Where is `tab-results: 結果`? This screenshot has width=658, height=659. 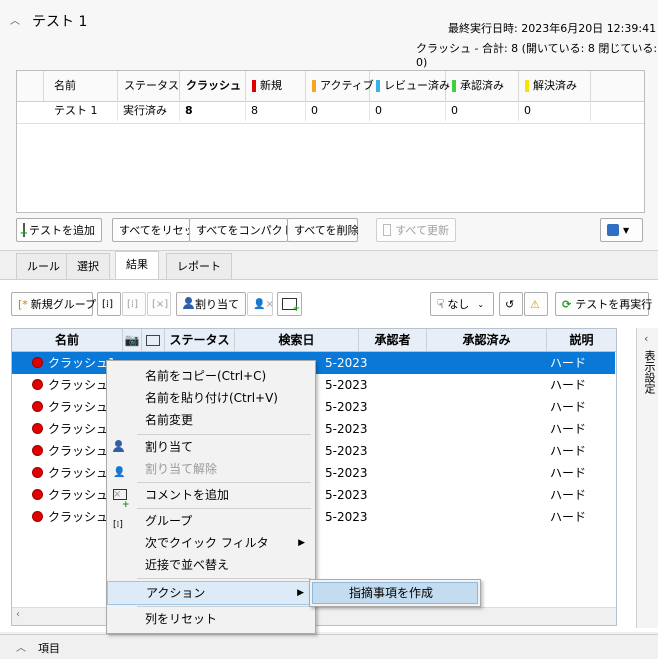
tab-results: 結果 is located at coordinates (137, 265).